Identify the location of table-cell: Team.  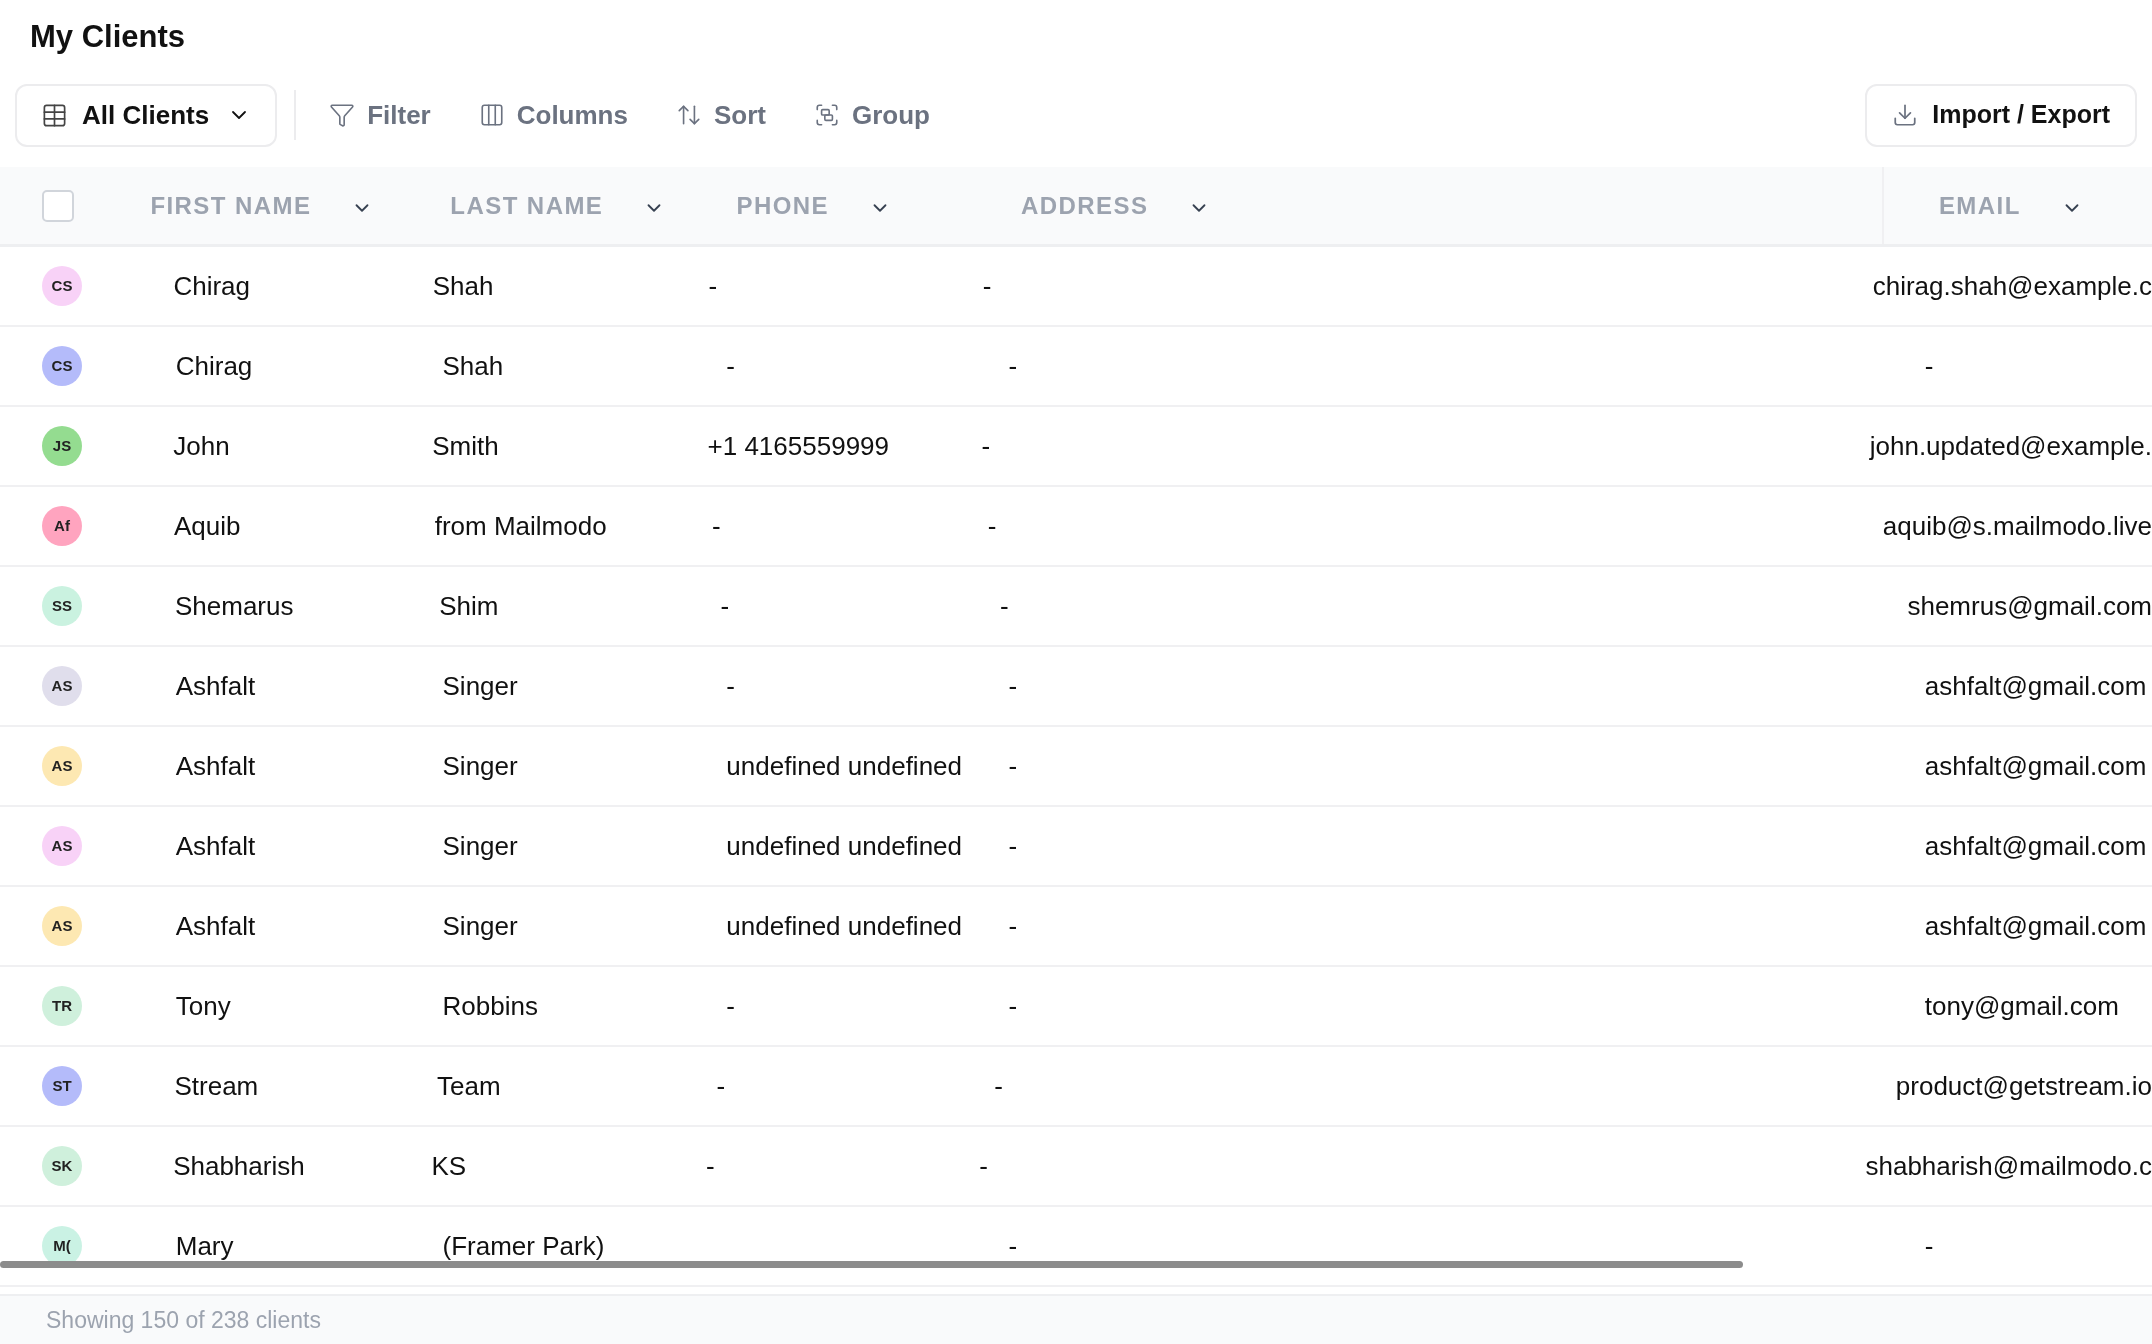
(469, 1085).